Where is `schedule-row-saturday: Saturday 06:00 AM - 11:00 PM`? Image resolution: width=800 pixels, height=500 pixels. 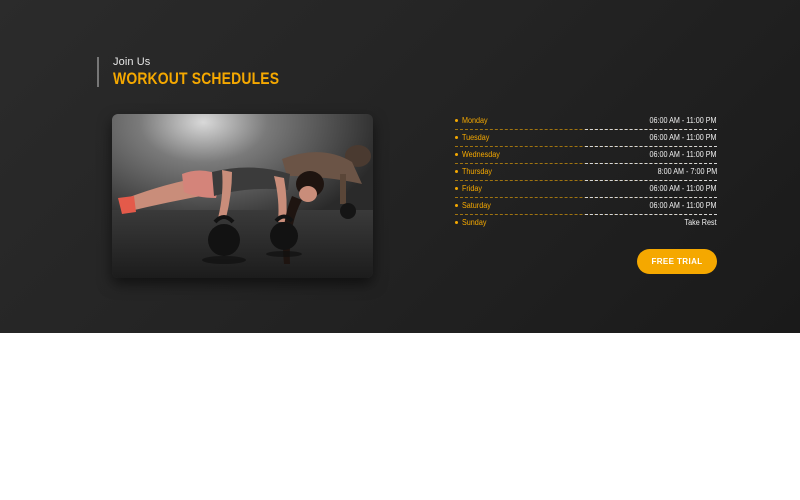 schedule-row-saturday: Saturday 06:00 AM - 11:00 PM is located at coordinates (586, 206).